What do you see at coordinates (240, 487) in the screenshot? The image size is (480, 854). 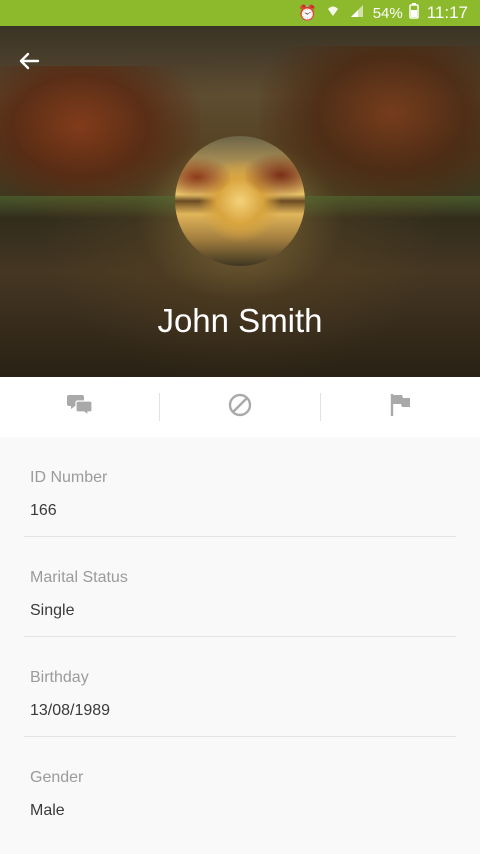 I see `field-id-number: ID Number 166` at bounding box center [240, 487].